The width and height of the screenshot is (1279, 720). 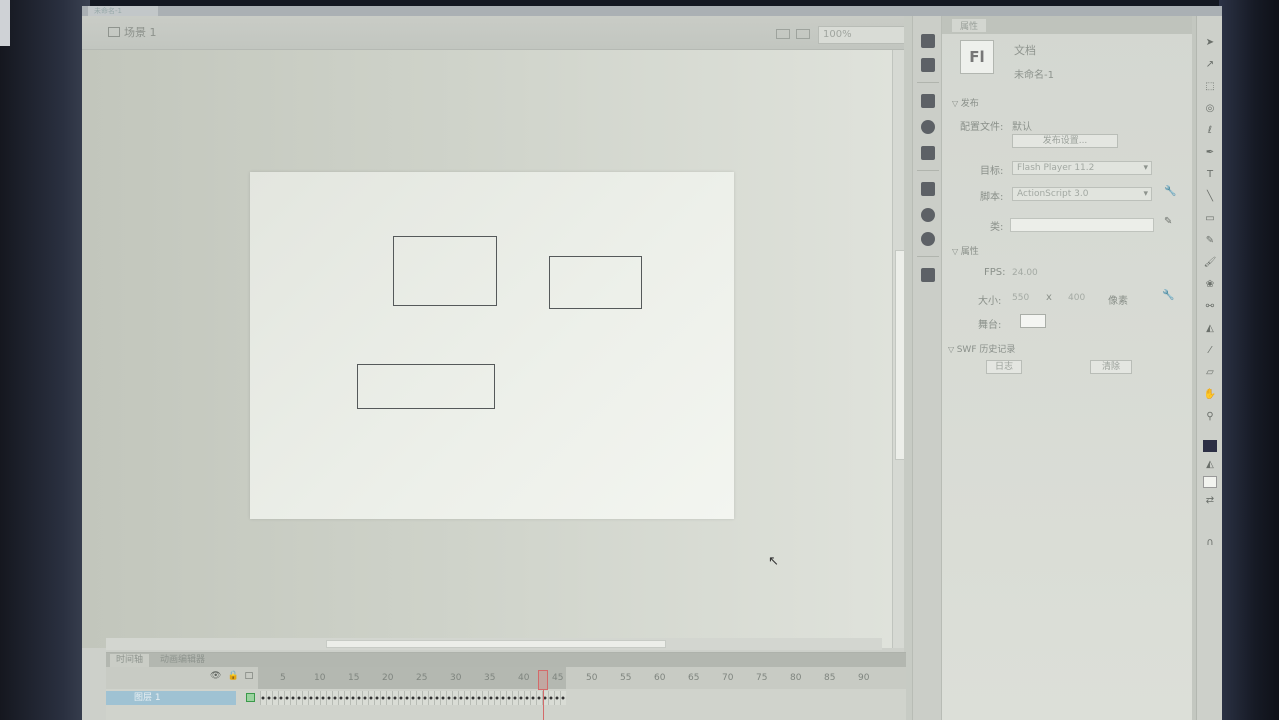 What do you see at coordinates (1210, 131) in the screenshot?
I see `lasso-tool-icon: ℓ` at bounding box center [1210, 131].